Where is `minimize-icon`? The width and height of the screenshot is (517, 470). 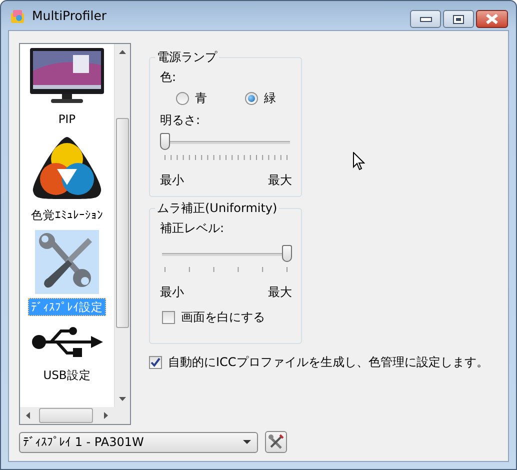 minimize-icon is located at coordinates (426, 19).